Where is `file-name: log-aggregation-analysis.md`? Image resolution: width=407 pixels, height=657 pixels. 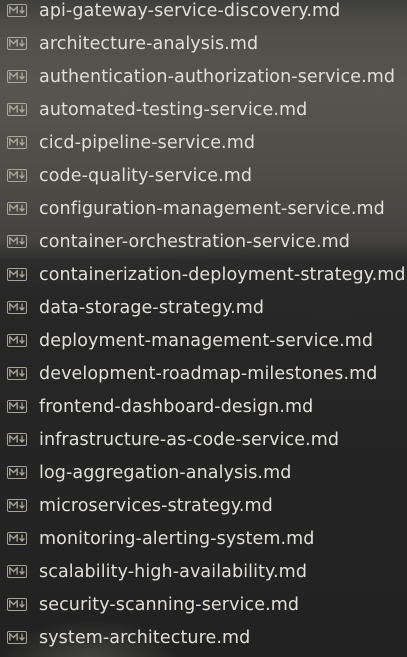
file-name: log-aggregation-analysis.md is located at coordinates (165, 472).